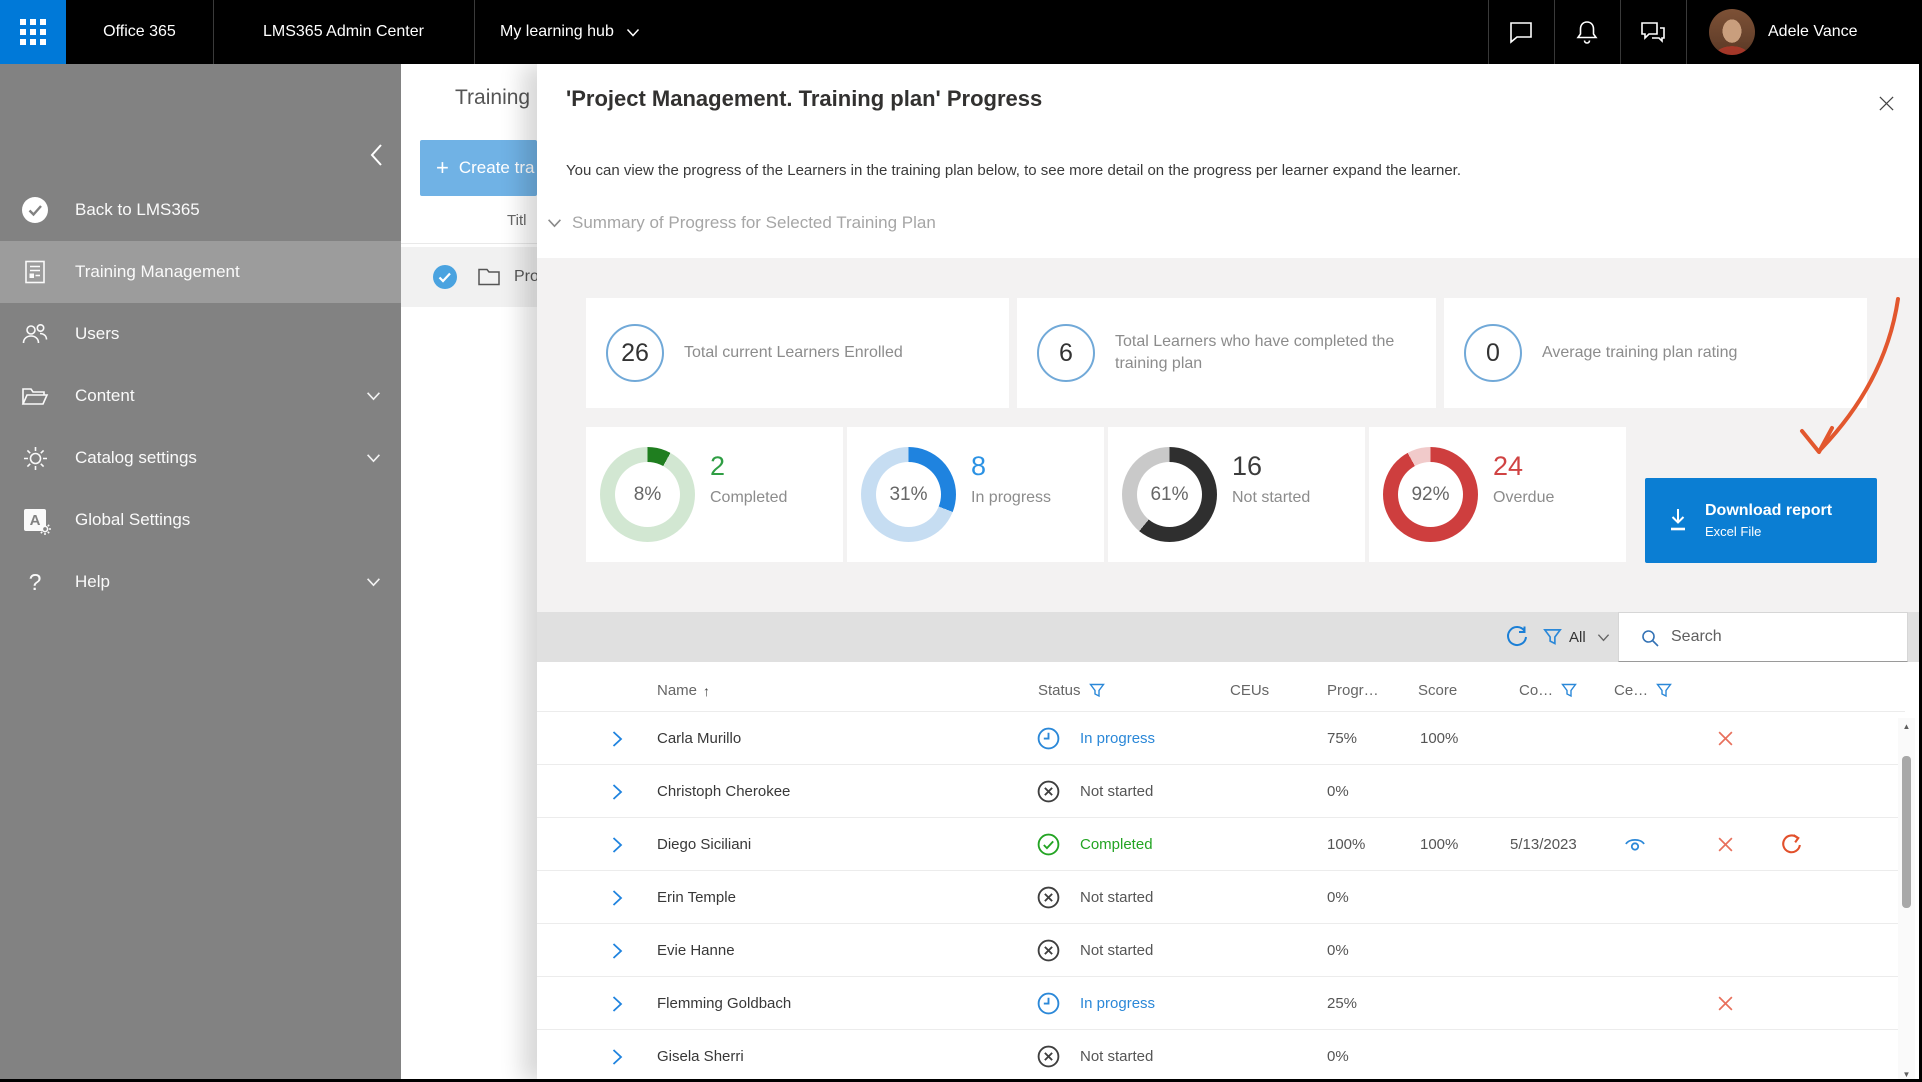 The height and width of the screenshot is (1082, 1922). Describe the element at coordinates (1249, 690) in the screenshot. I see `column-header-ceus: CEUs` at that location.